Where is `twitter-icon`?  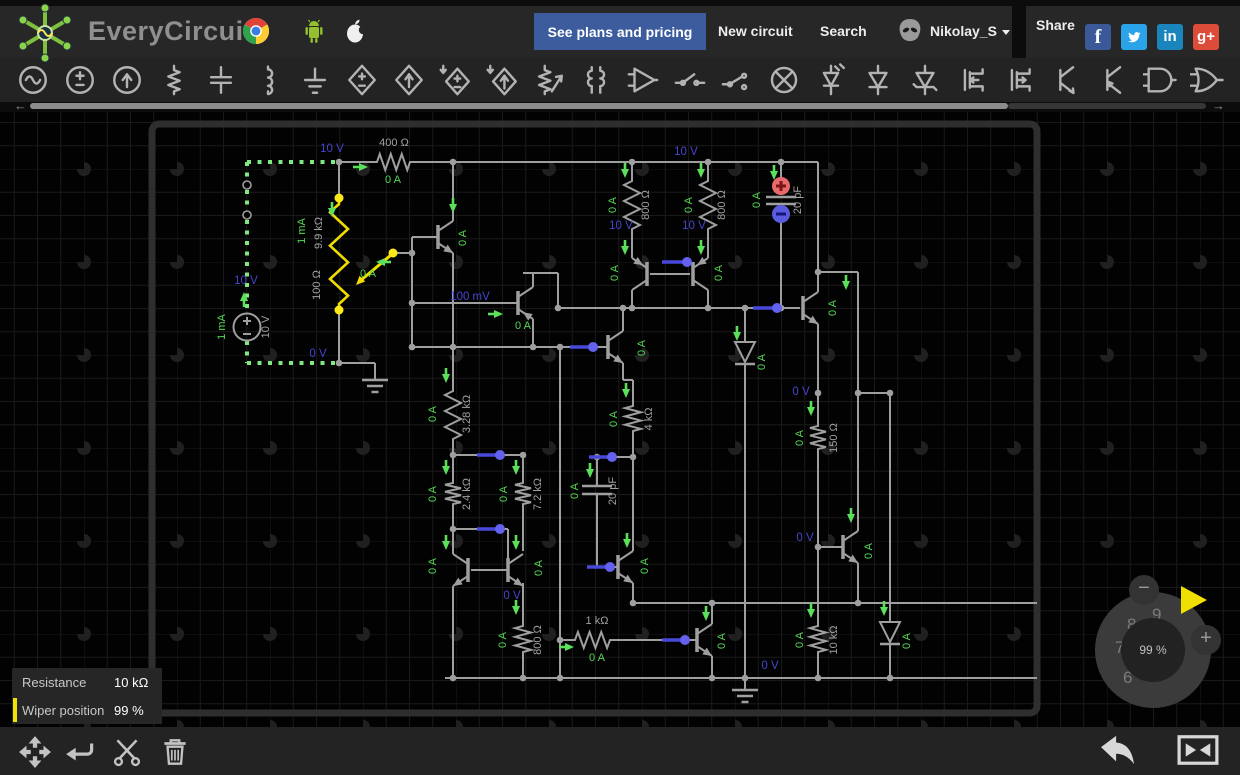 twitter-icon is located at coordinates (1134, 37).